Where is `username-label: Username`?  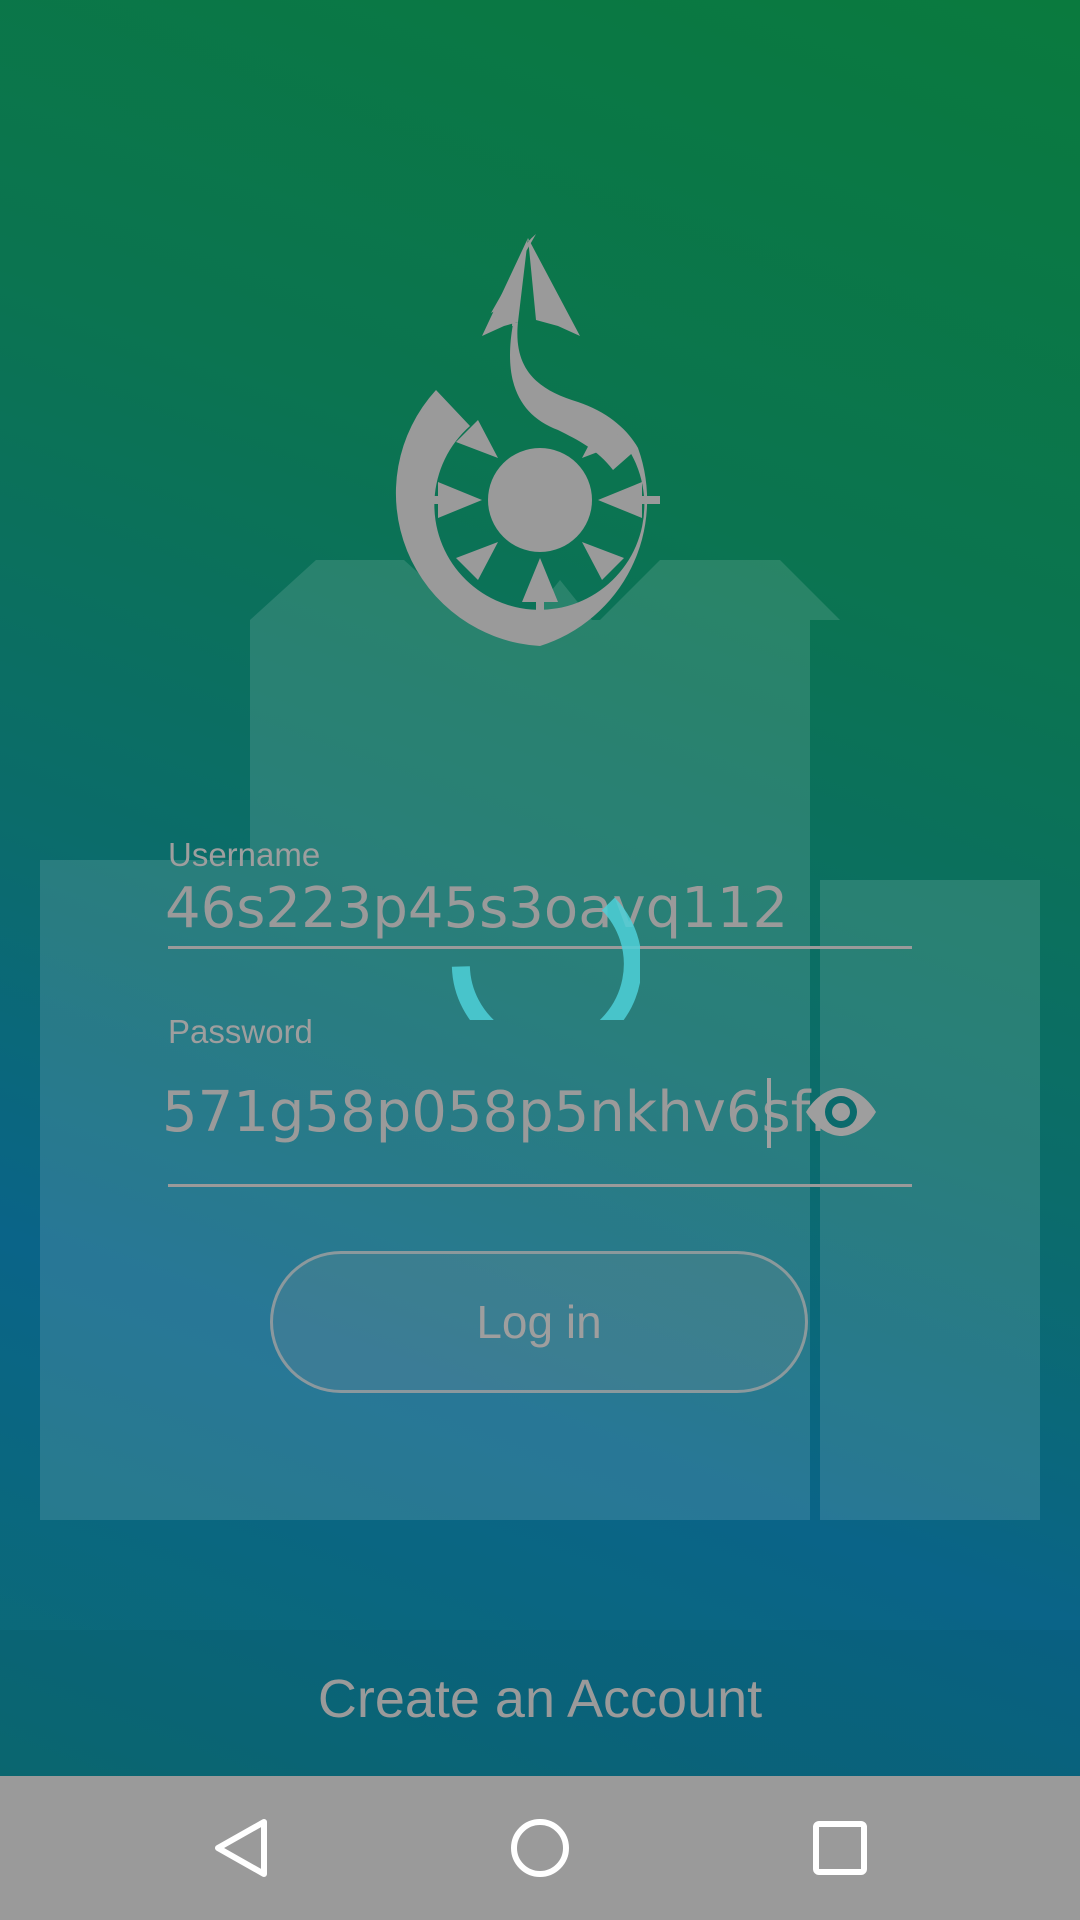 username-label: Username is located at coordinates (244, 854).